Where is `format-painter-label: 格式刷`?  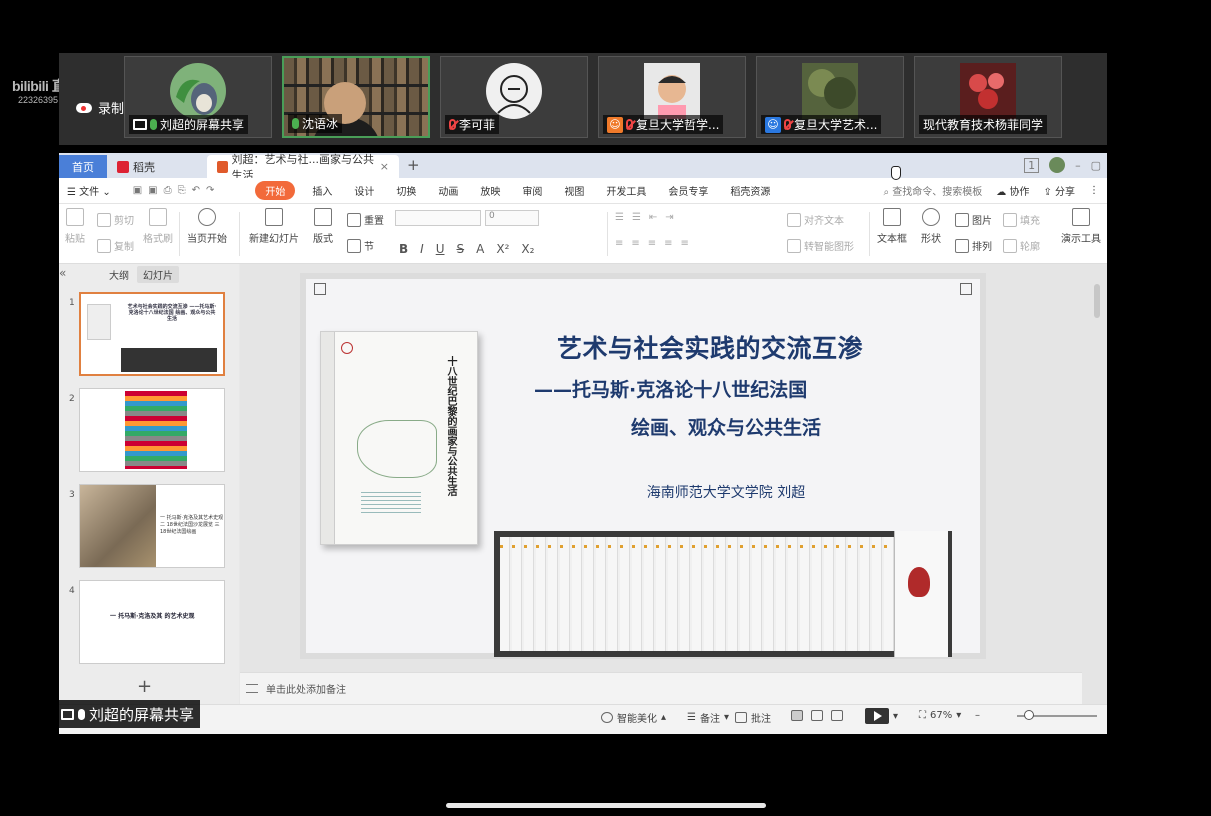 format-painter-label: 格式刷 is located at coordinates (158, 239).